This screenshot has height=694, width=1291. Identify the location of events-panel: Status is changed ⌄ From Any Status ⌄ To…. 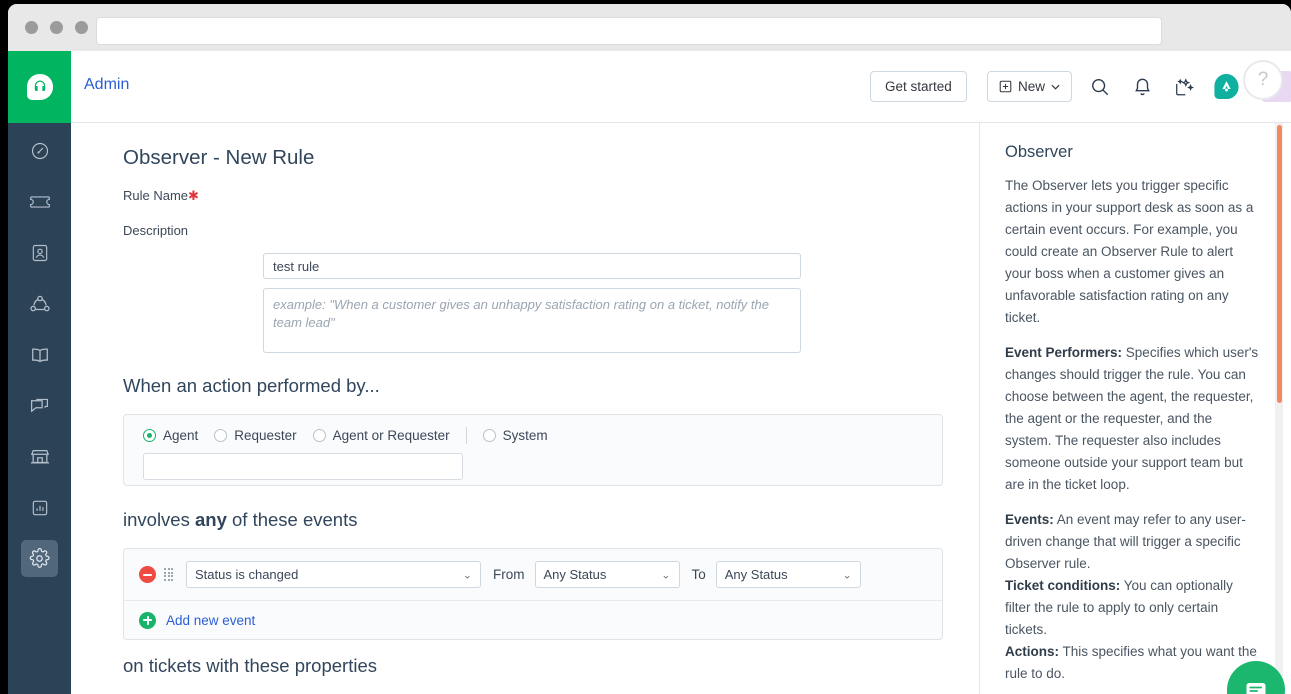
(533, 594).